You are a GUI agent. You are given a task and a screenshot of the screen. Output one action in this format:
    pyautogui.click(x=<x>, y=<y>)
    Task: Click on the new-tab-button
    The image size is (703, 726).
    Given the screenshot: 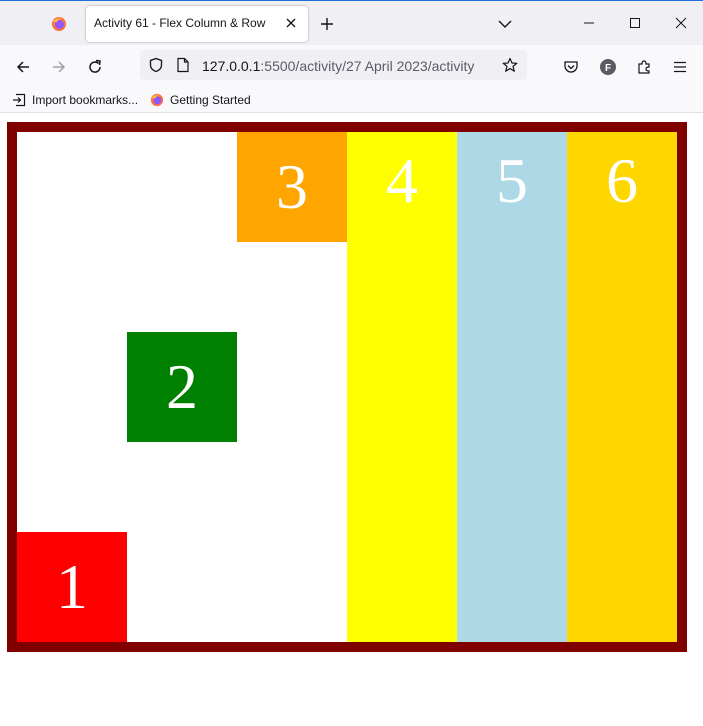 What is the action you would take?
    pyautogui.click(x=327, y=24)
    